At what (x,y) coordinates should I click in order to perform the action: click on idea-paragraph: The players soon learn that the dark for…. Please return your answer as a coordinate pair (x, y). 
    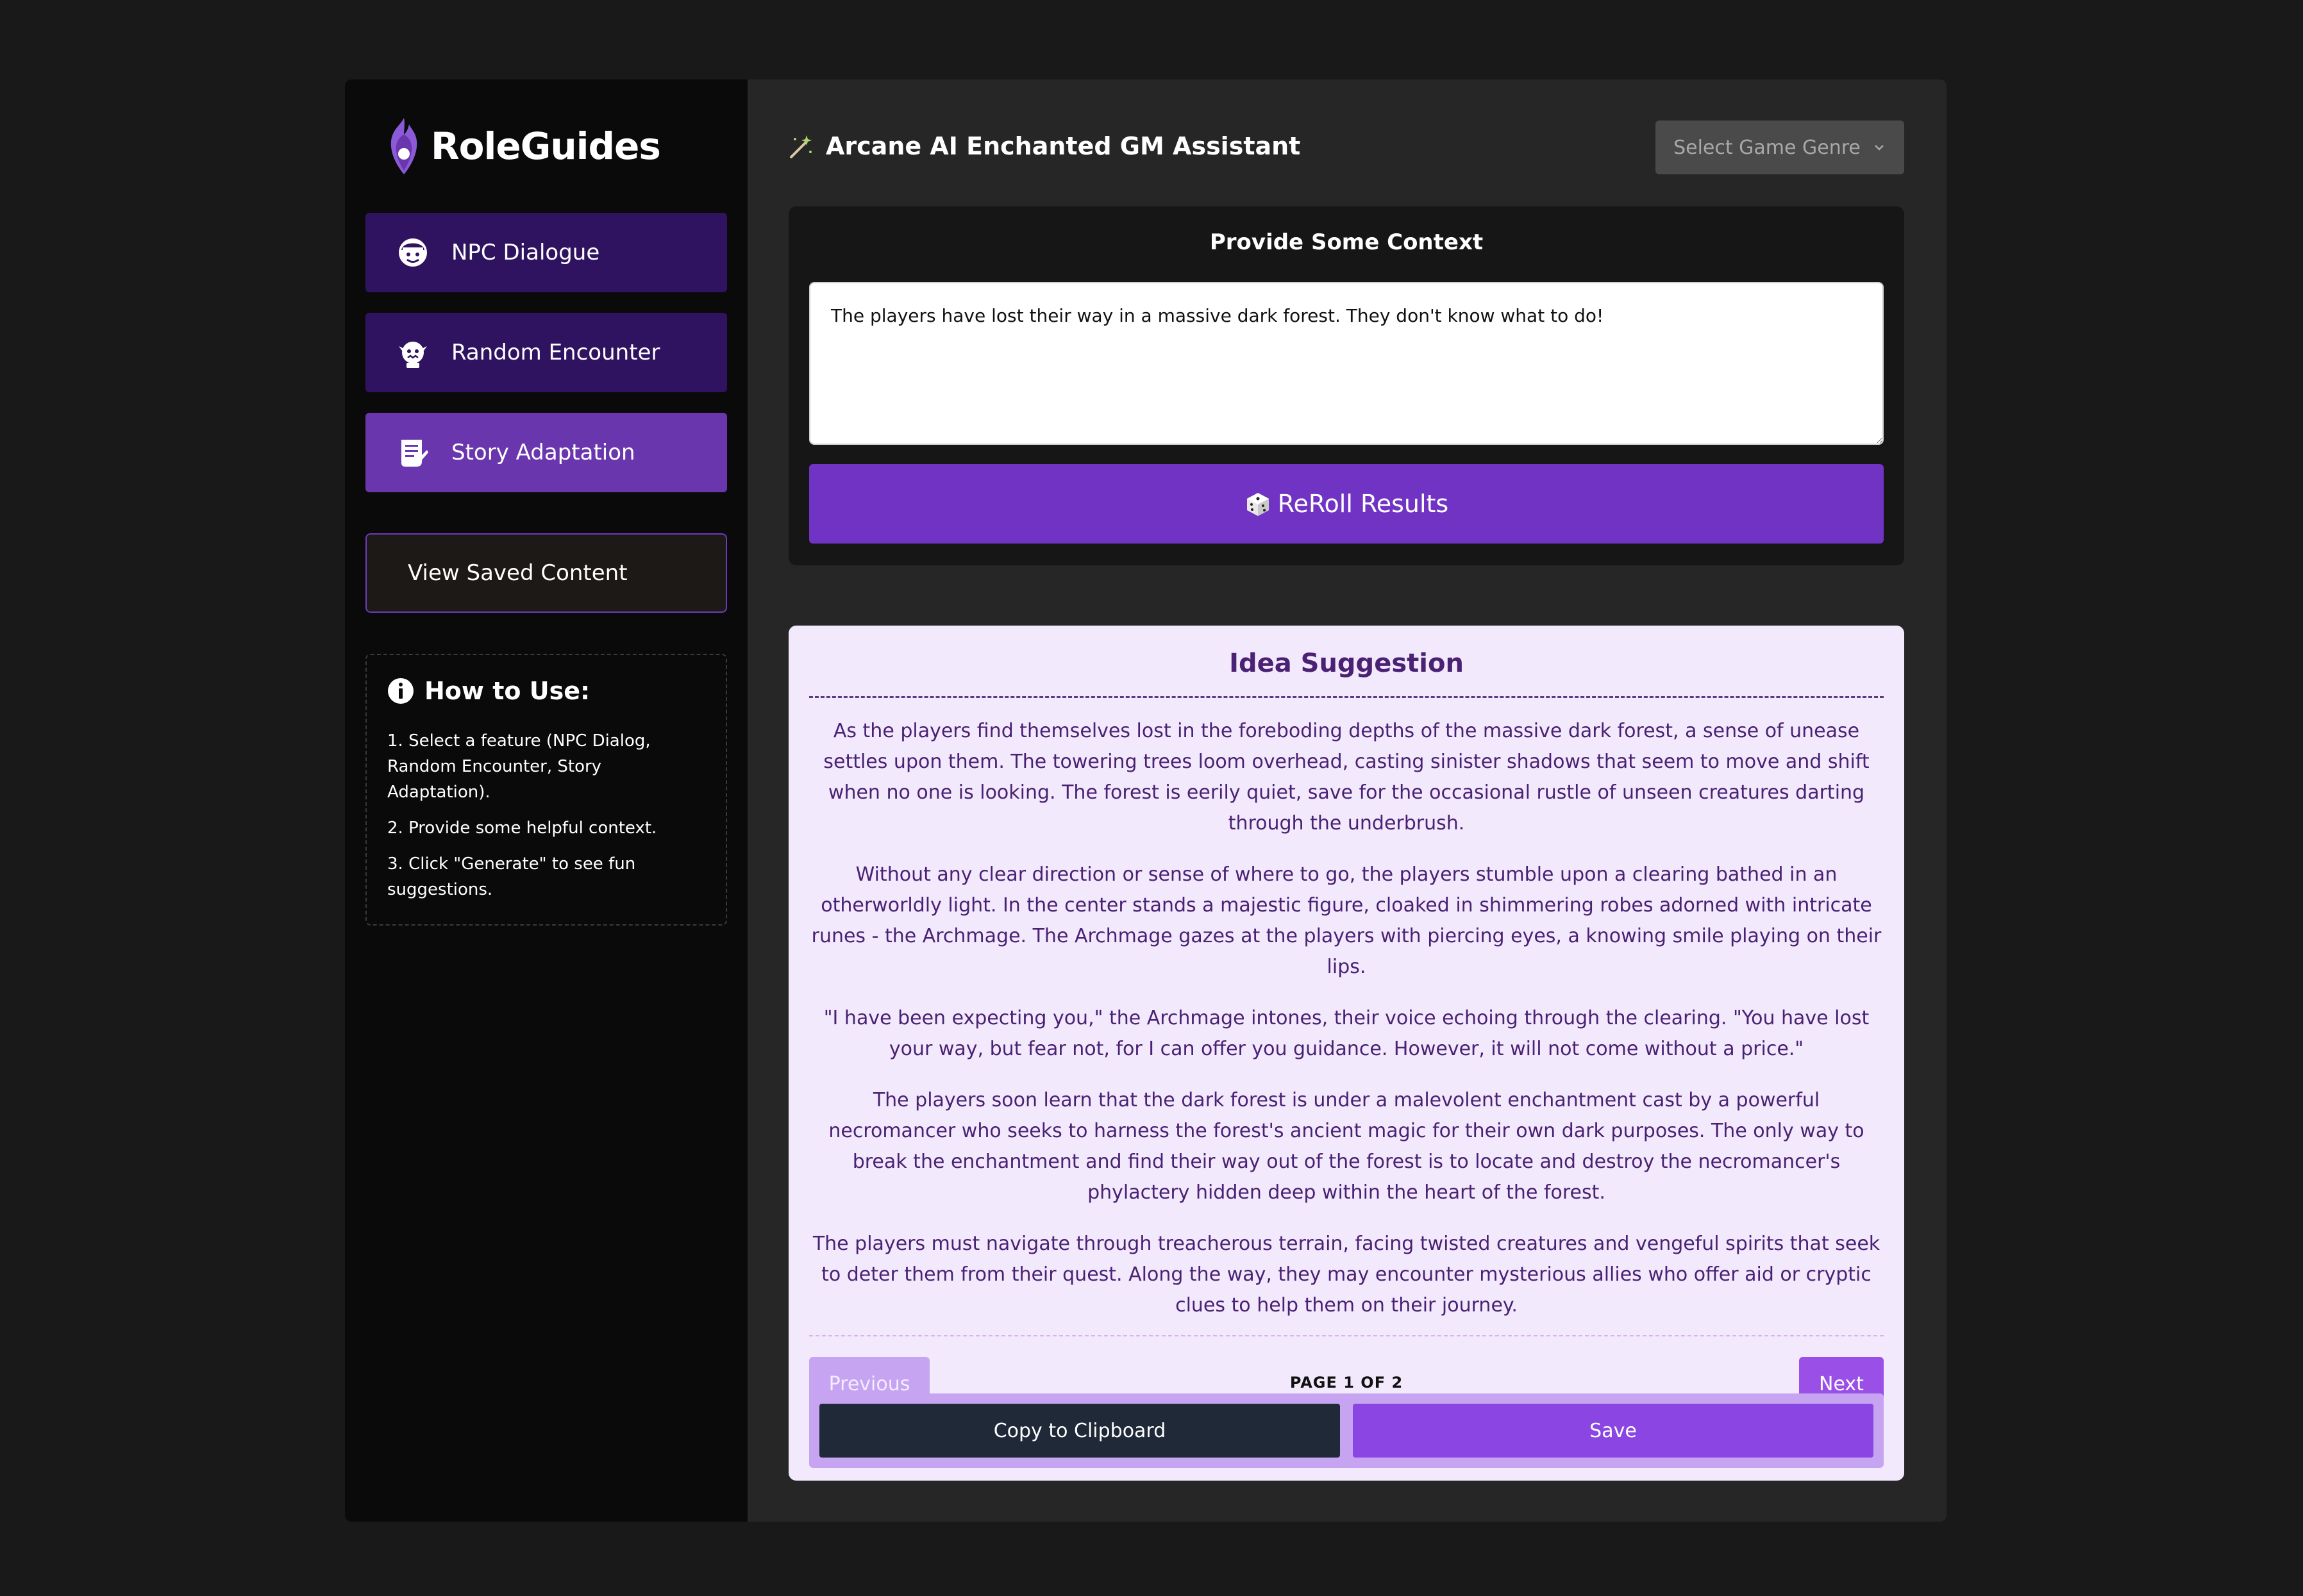
    Looking at the image, I should click on (1346, 1146).